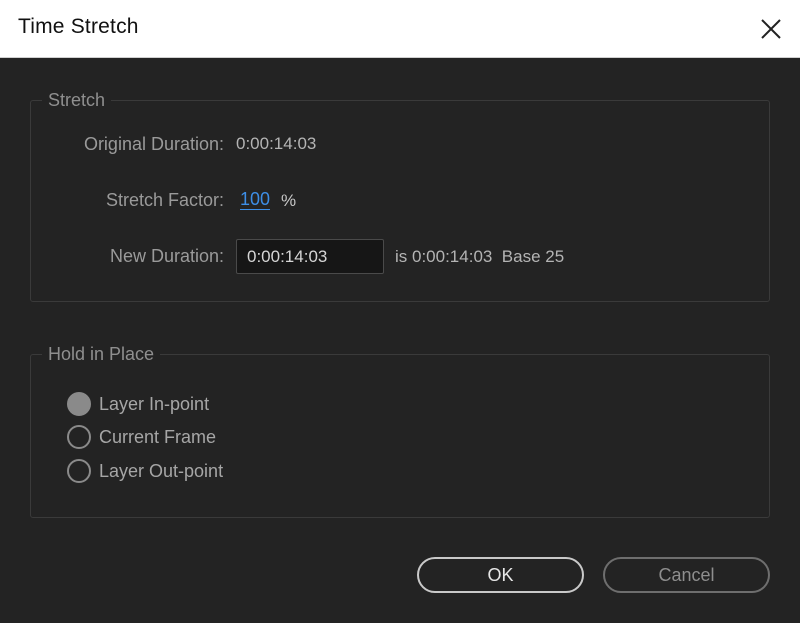  Describe the element at coordinates (289, 200) in the screenshot. I see `stretch-factor-unit: %` at that location.